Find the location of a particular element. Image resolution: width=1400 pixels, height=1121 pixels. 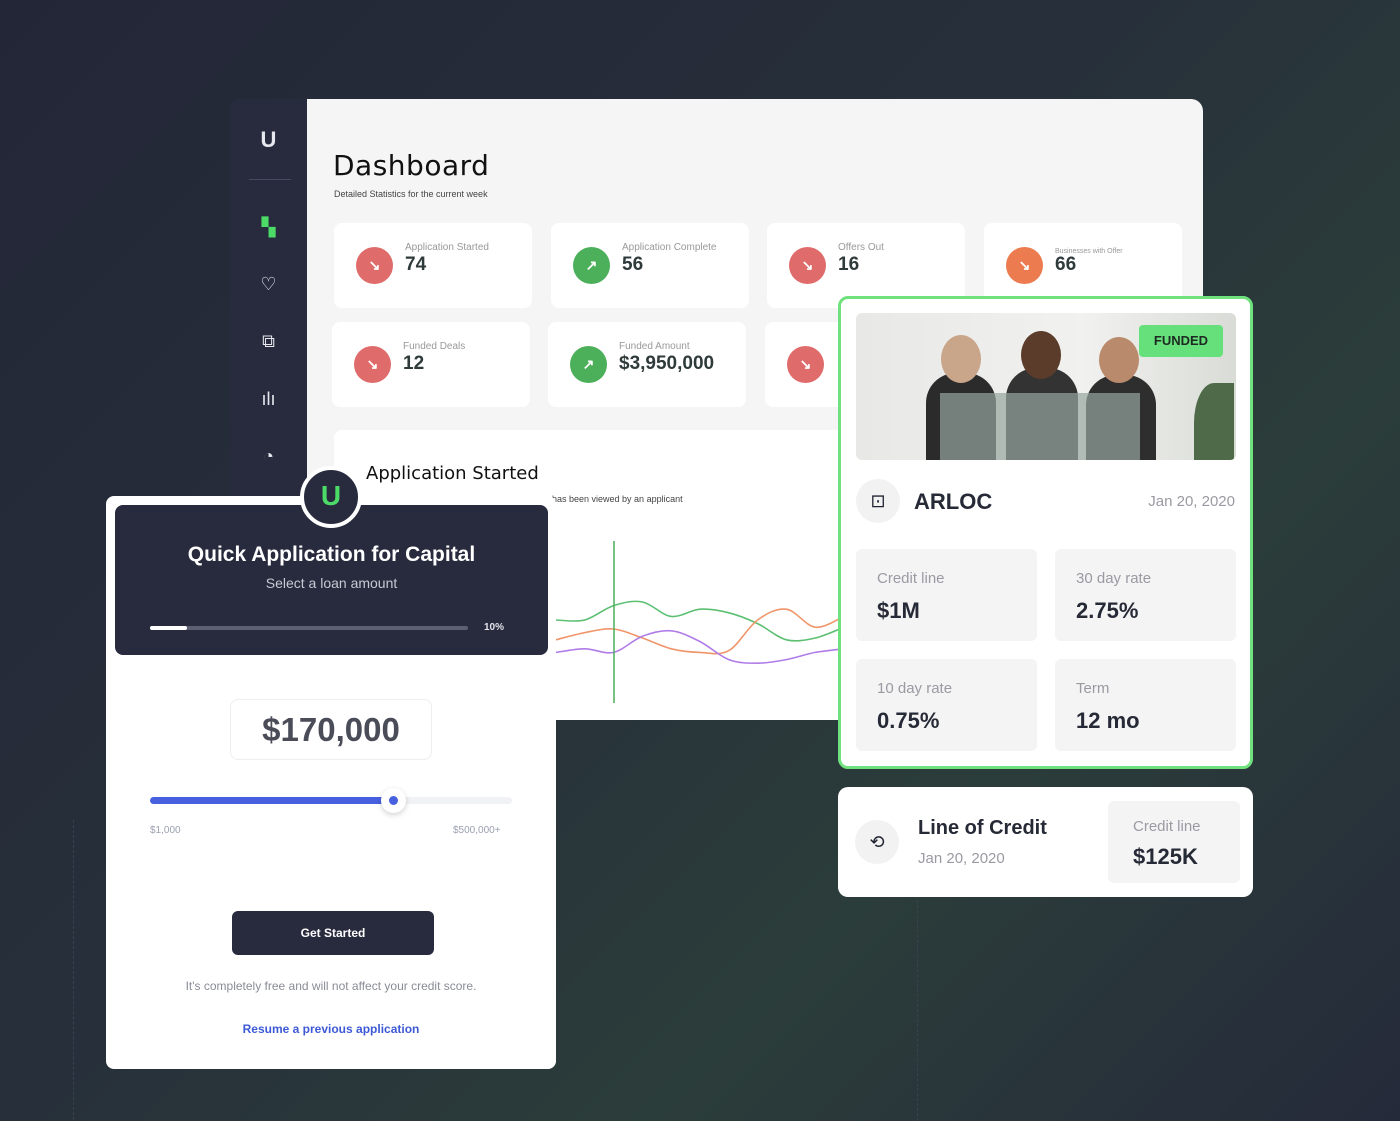

bar-chart-icon: ılı is located at coordinates (268, 399).